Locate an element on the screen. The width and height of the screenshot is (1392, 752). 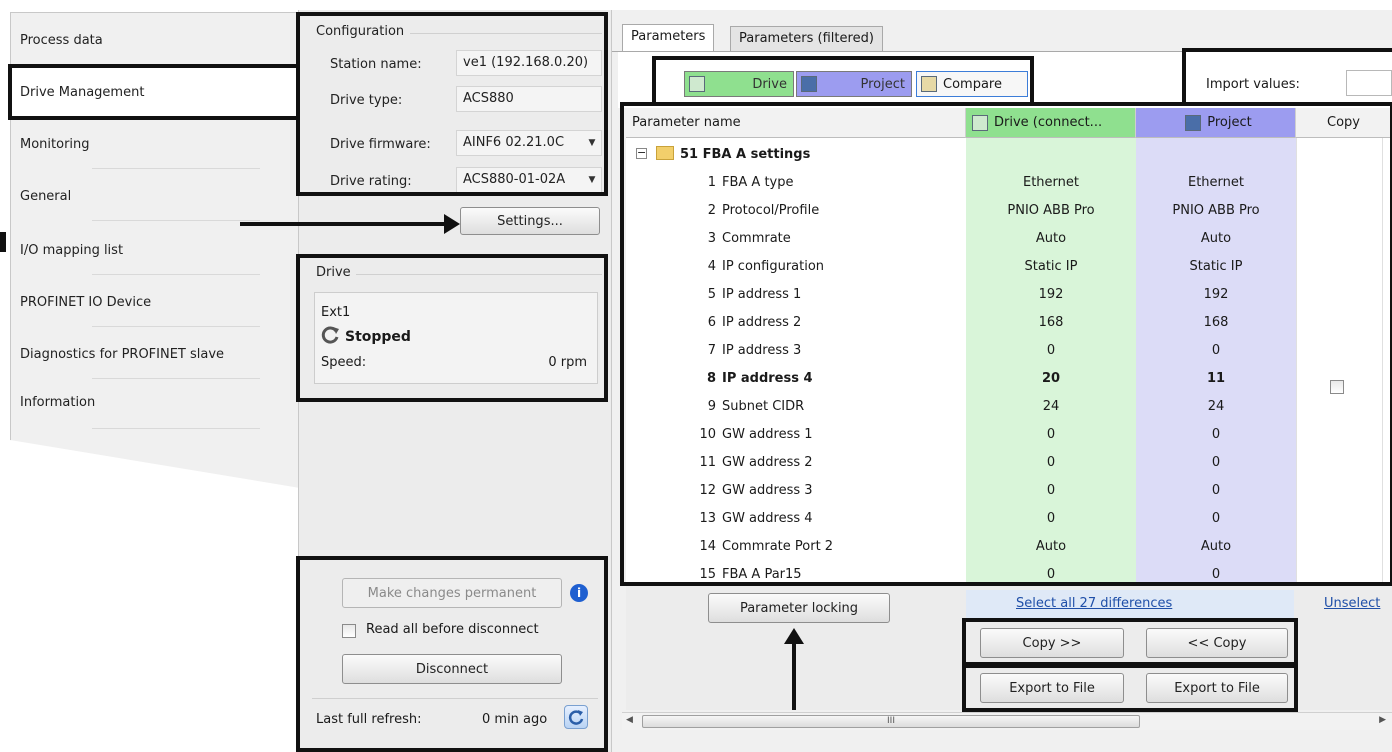
table-row: 13 GW address 4 00 is located at coordinates (1009, 518).